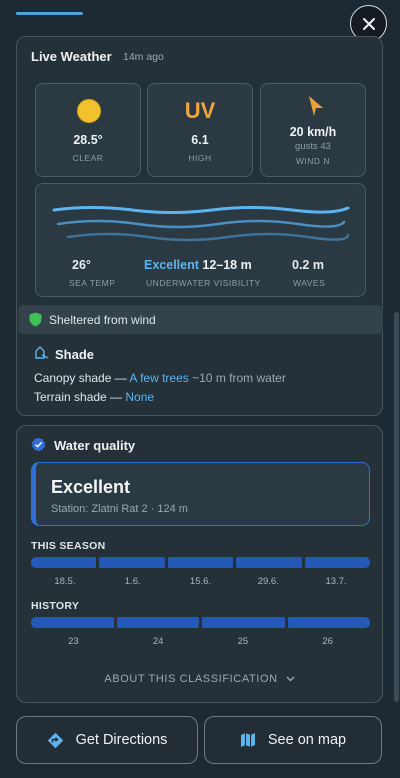 The height and width of the screenshot is (778, 400). What do you see at coordinates (313, 161) in the screenshot?
I see `wind-direction-label: WIND N` at bounding box center [313, 161].